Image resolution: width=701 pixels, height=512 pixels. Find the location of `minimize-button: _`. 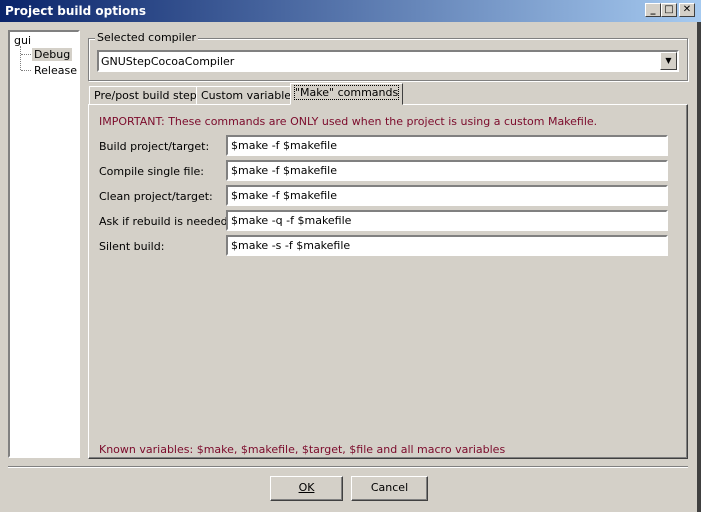

minimize-button: _ is located at coordinates (653, 10).